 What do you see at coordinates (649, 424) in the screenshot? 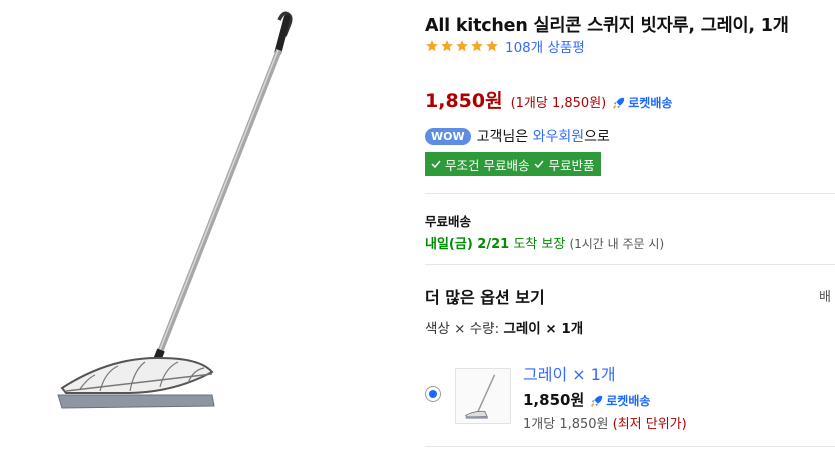
I see `lowest-unit-price-label: (최저 단위가)` at bounding box center [649, 424].